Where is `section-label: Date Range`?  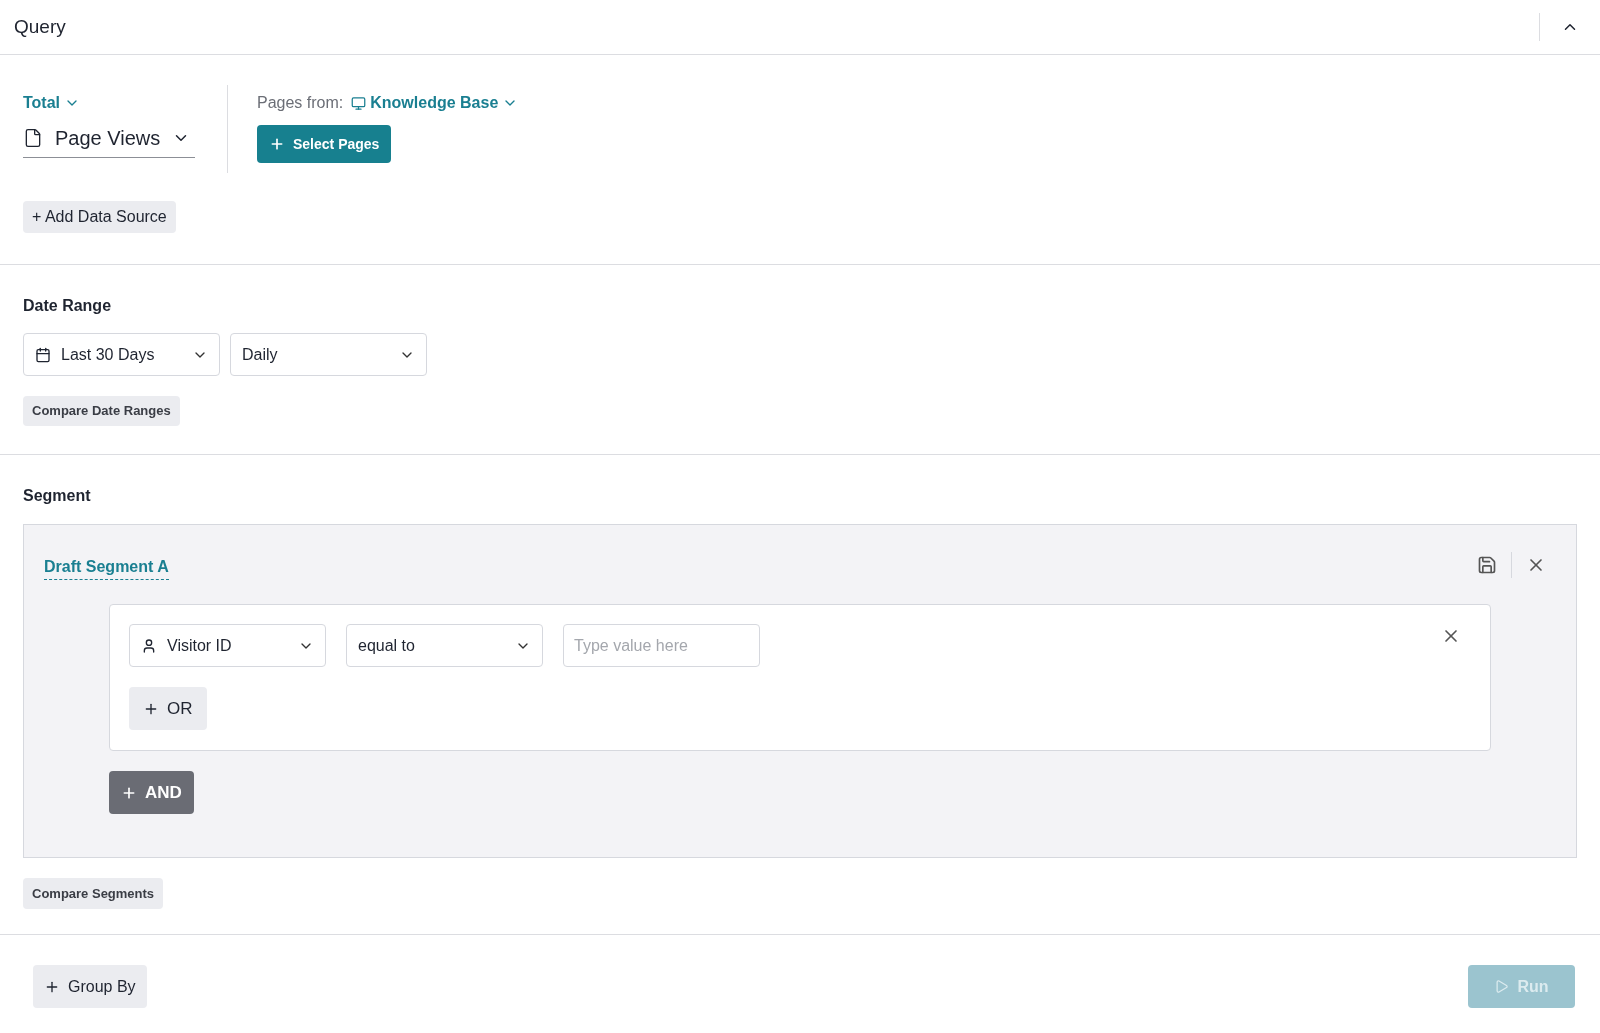
section-label: Date Range is located at coordinates (68, 306).